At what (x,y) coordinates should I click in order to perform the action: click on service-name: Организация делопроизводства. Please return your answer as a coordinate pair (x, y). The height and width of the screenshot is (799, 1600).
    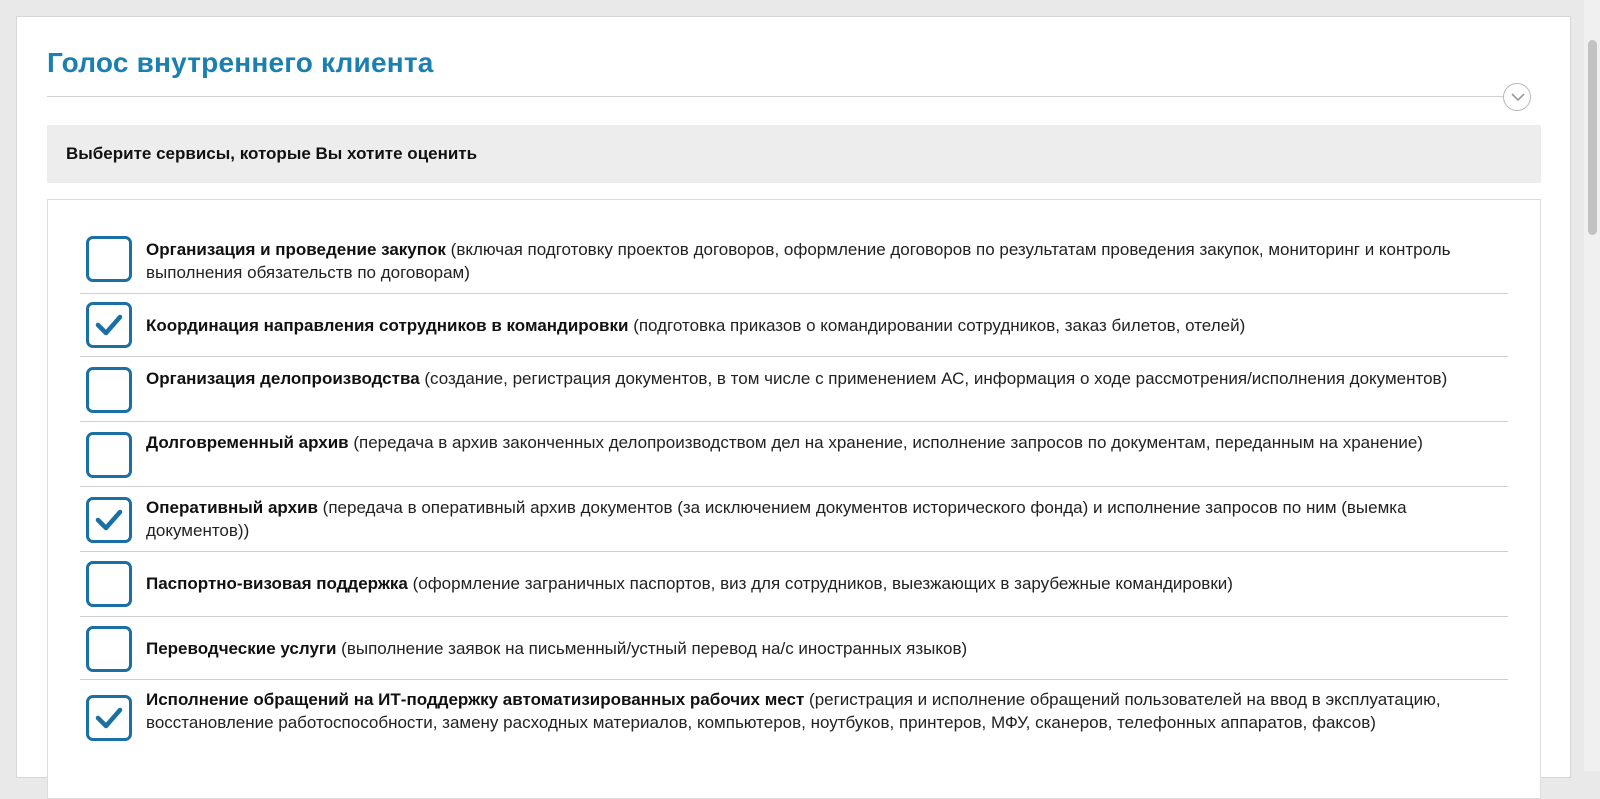
    Looking at the image, I should click on (283, 378).